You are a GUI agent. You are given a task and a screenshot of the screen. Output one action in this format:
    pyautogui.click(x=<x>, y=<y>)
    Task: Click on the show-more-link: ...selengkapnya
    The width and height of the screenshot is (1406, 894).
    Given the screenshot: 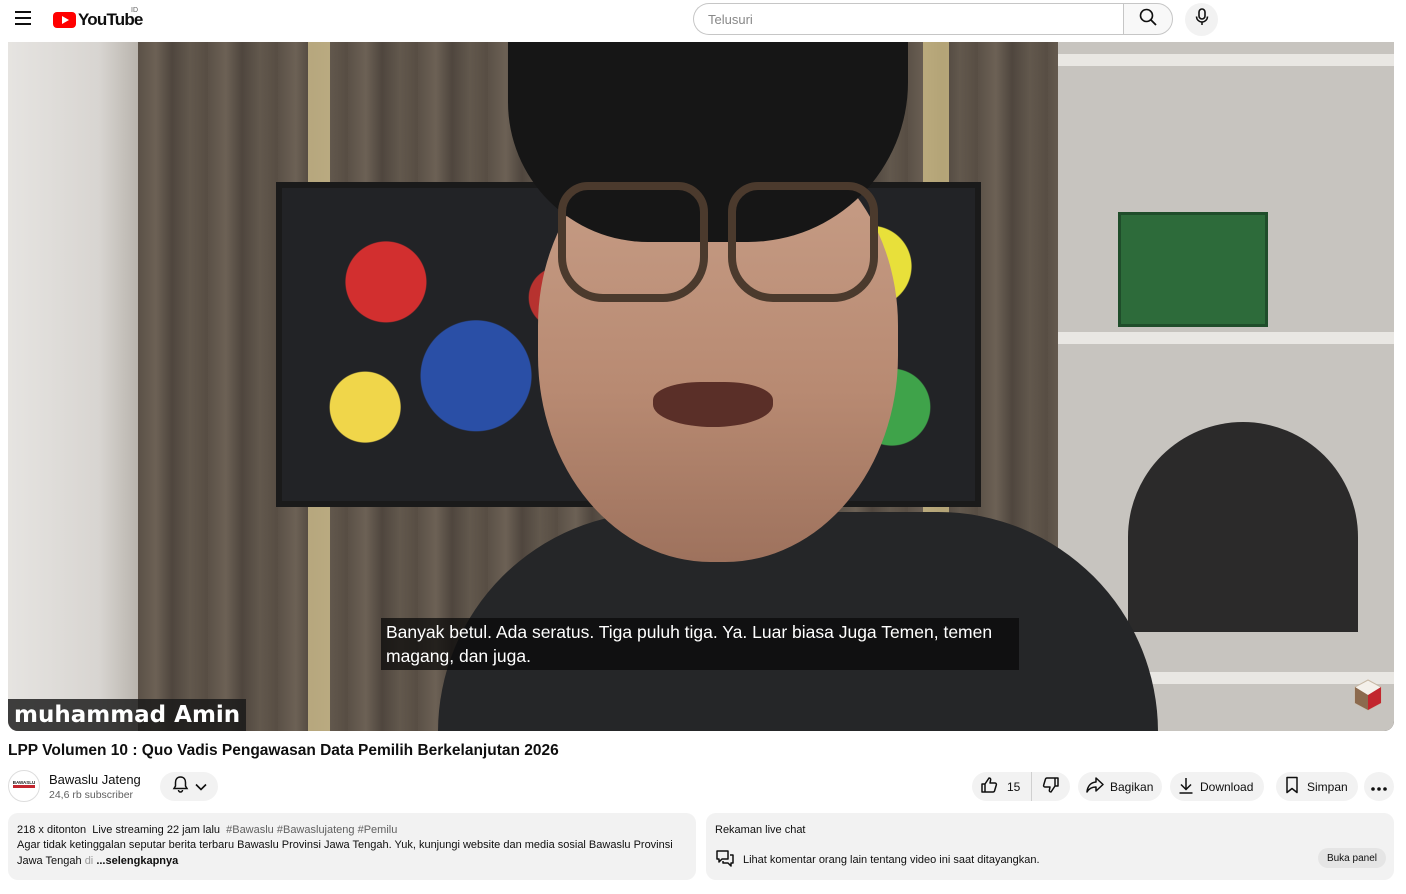 What is the action you would take?
    pyautogui.click(x=137, y=861)
    